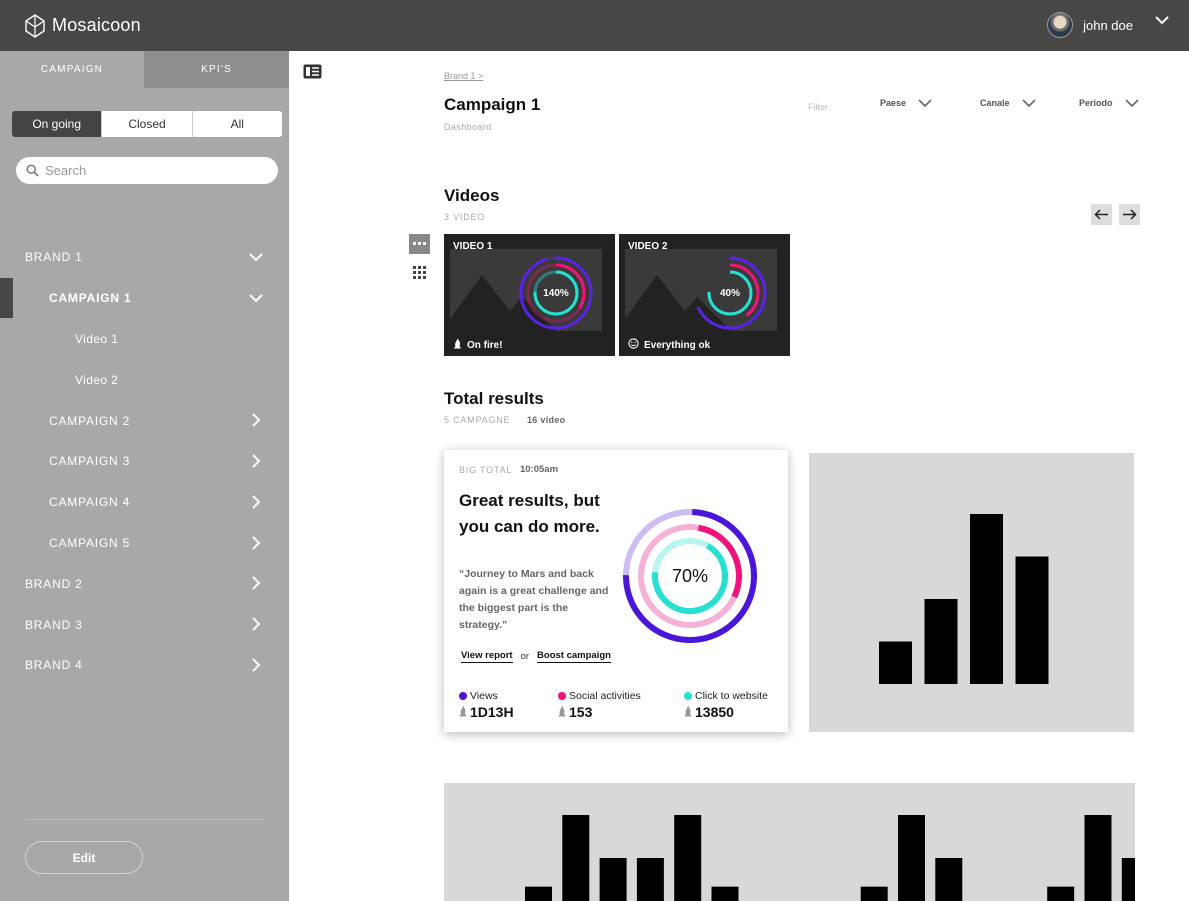 The width and height of the screenshot is (1189, 901). I want to click on video-status: On fire!, so click(478, 345).